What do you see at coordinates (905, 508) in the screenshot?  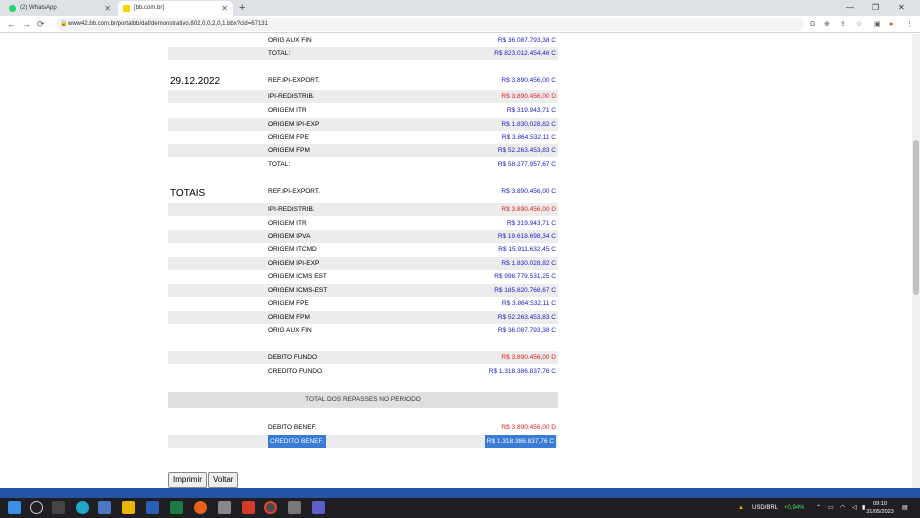 I see `notification-icon: ▤` at bounding box center [905, 508].